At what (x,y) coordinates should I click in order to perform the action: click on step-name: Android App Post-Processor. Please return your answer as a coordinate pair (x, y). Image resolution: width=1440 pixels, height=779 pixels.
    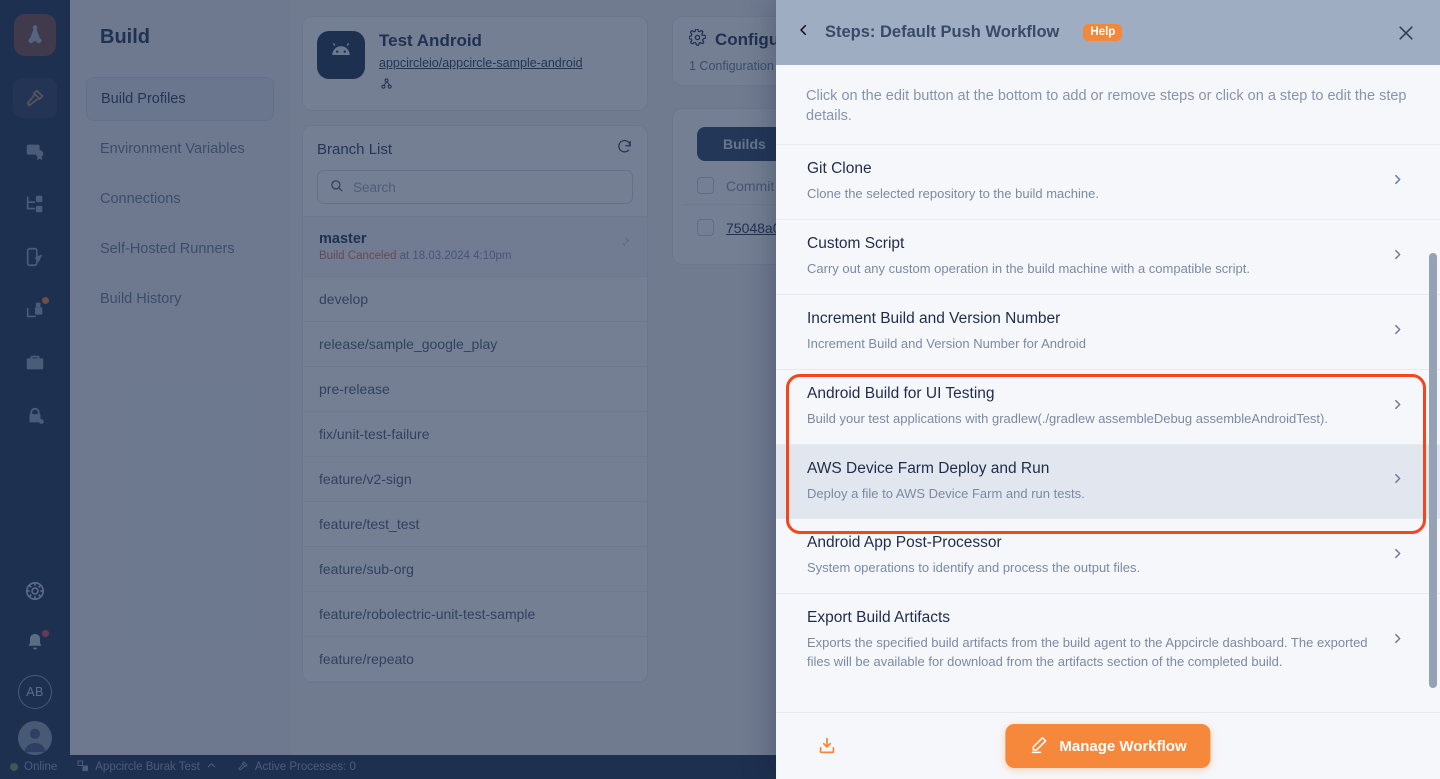
    Looking at the image, I should click on (904, 543).